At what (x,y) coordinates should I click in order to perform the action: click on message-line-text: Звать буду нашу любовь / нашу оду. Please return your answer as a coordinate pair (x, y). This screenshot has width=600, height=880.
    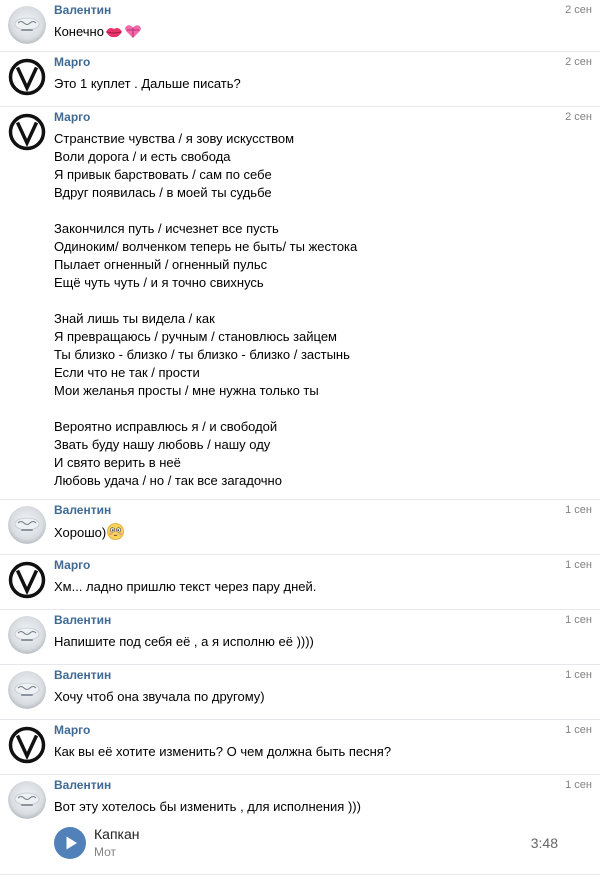
    Looking at the image, I should click on (162, 444).